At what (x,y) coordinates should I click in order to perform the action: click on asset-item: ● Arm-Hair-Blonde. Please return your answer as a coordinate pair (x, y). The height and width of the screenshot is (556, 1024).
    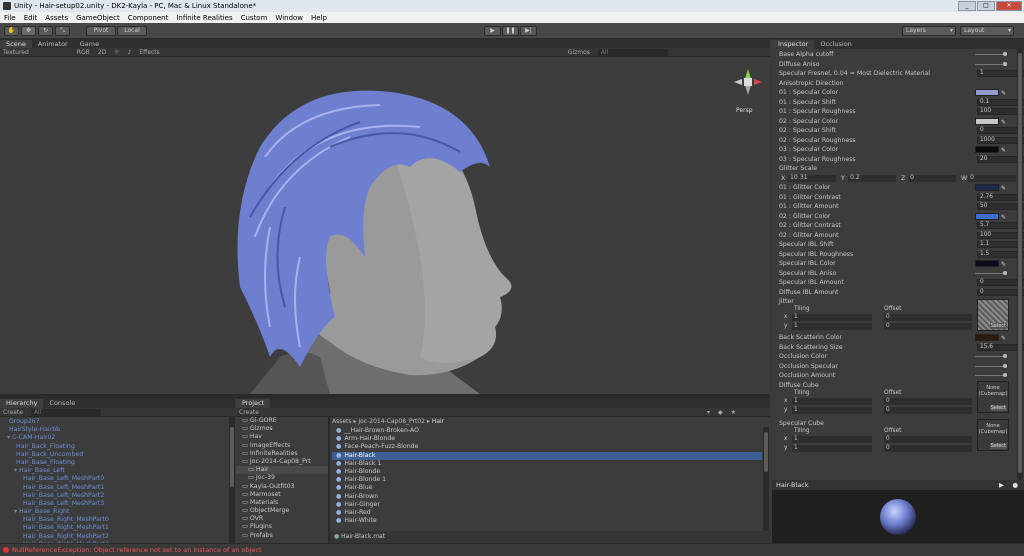
    Looking at the image, I should click on (547, 439).